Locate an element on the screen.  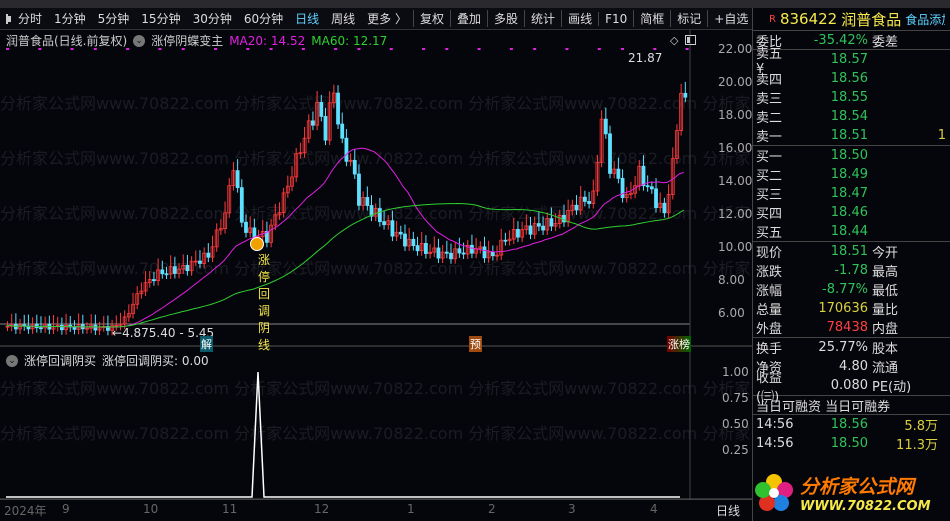
tick-price: 18.50 is located at coordinates (849, 443).